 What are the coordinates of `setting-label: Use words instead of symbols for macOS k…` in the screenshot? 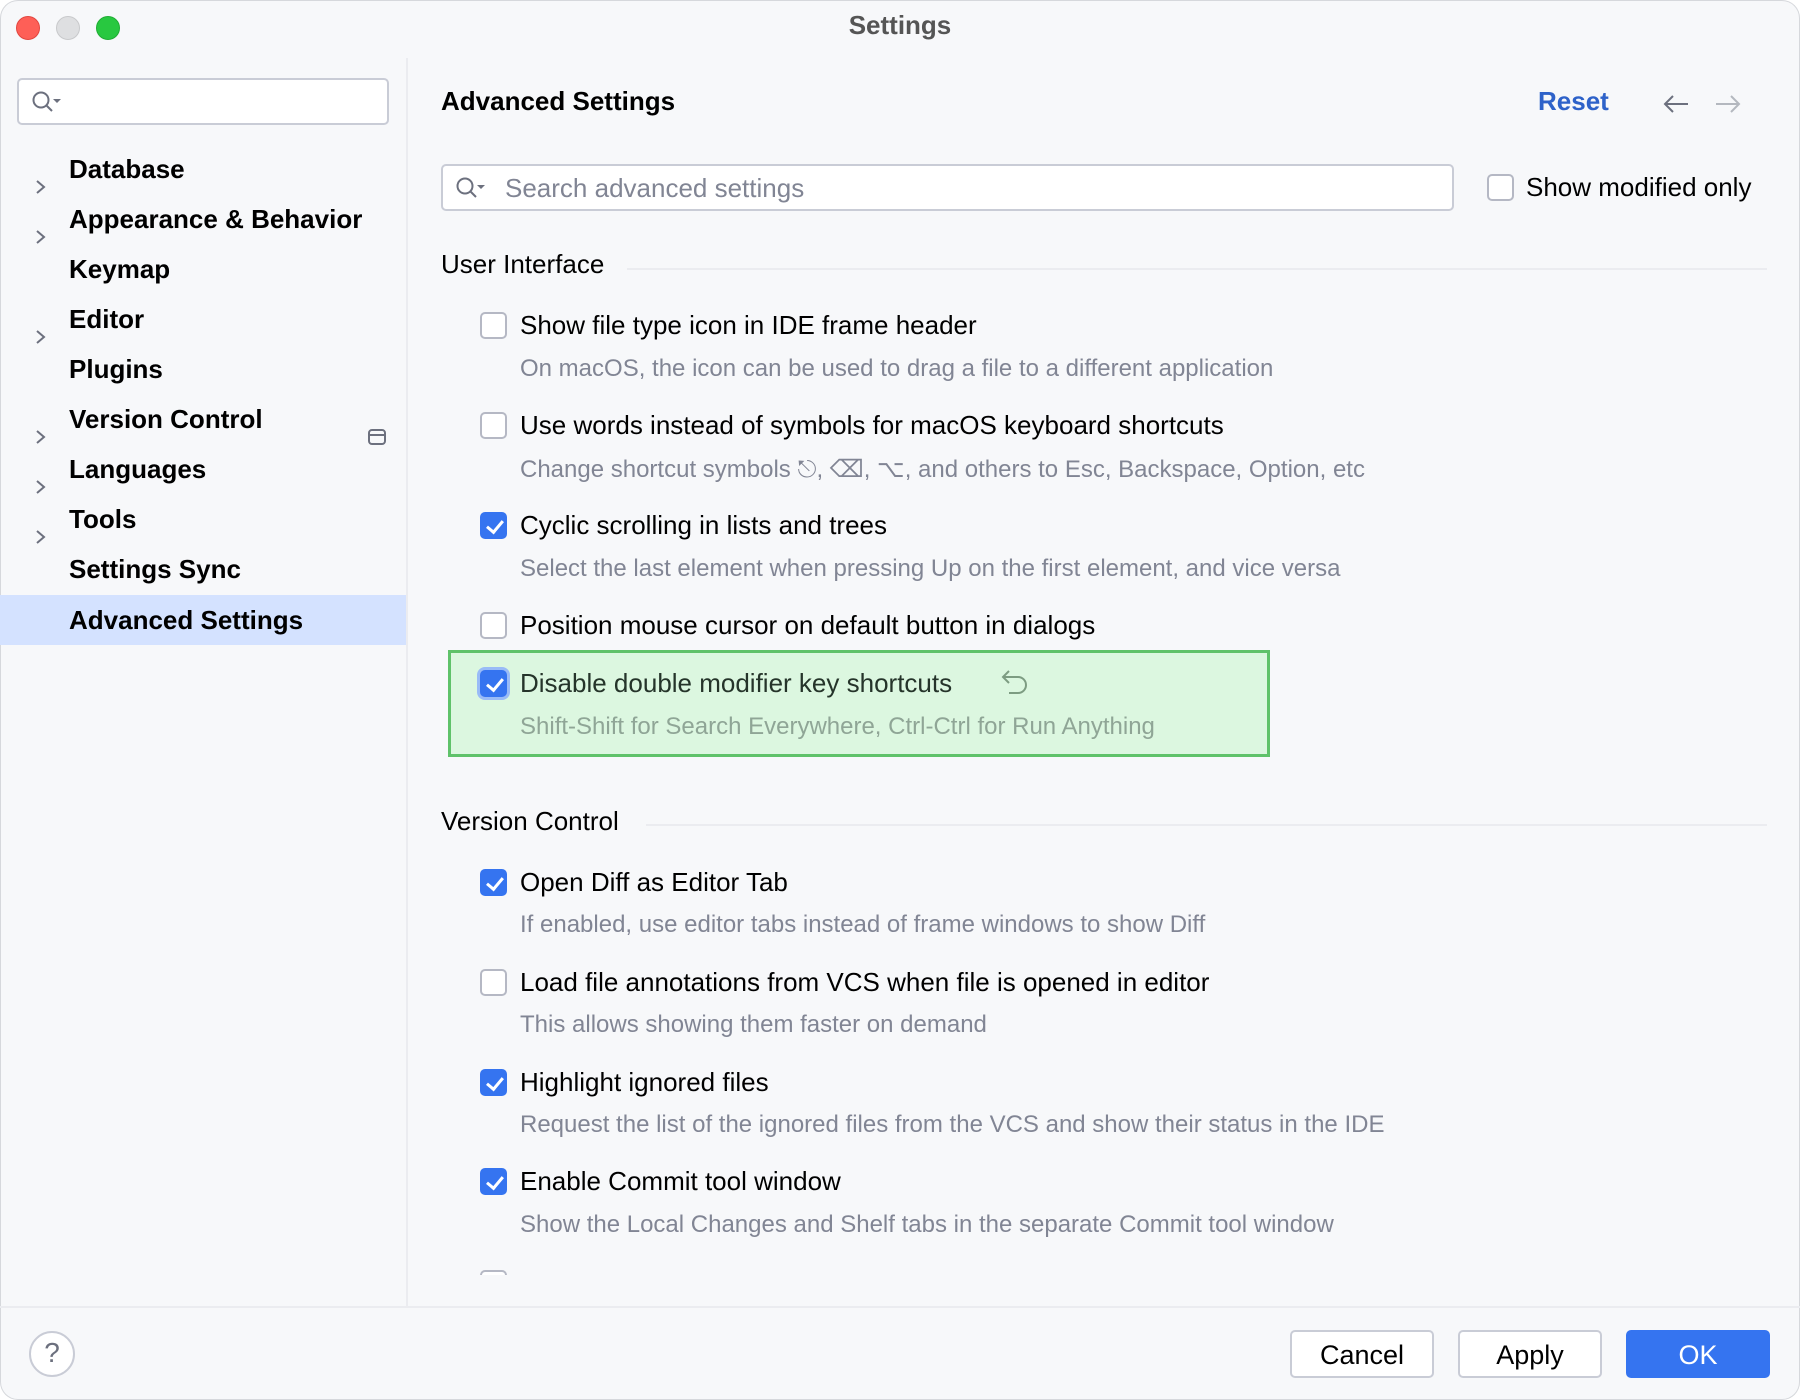 It's located at (872, 425).